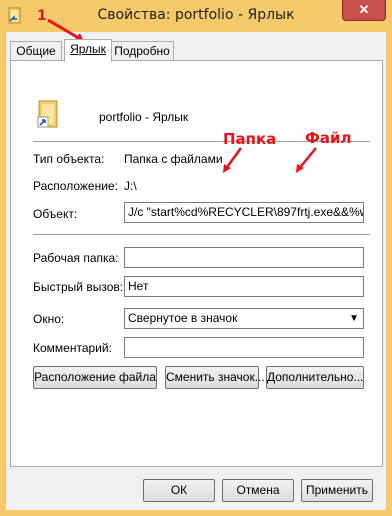  Describe the element at coordinates (258, 490) in the screenshot. I see `cancel-button: Отмена` at that location.